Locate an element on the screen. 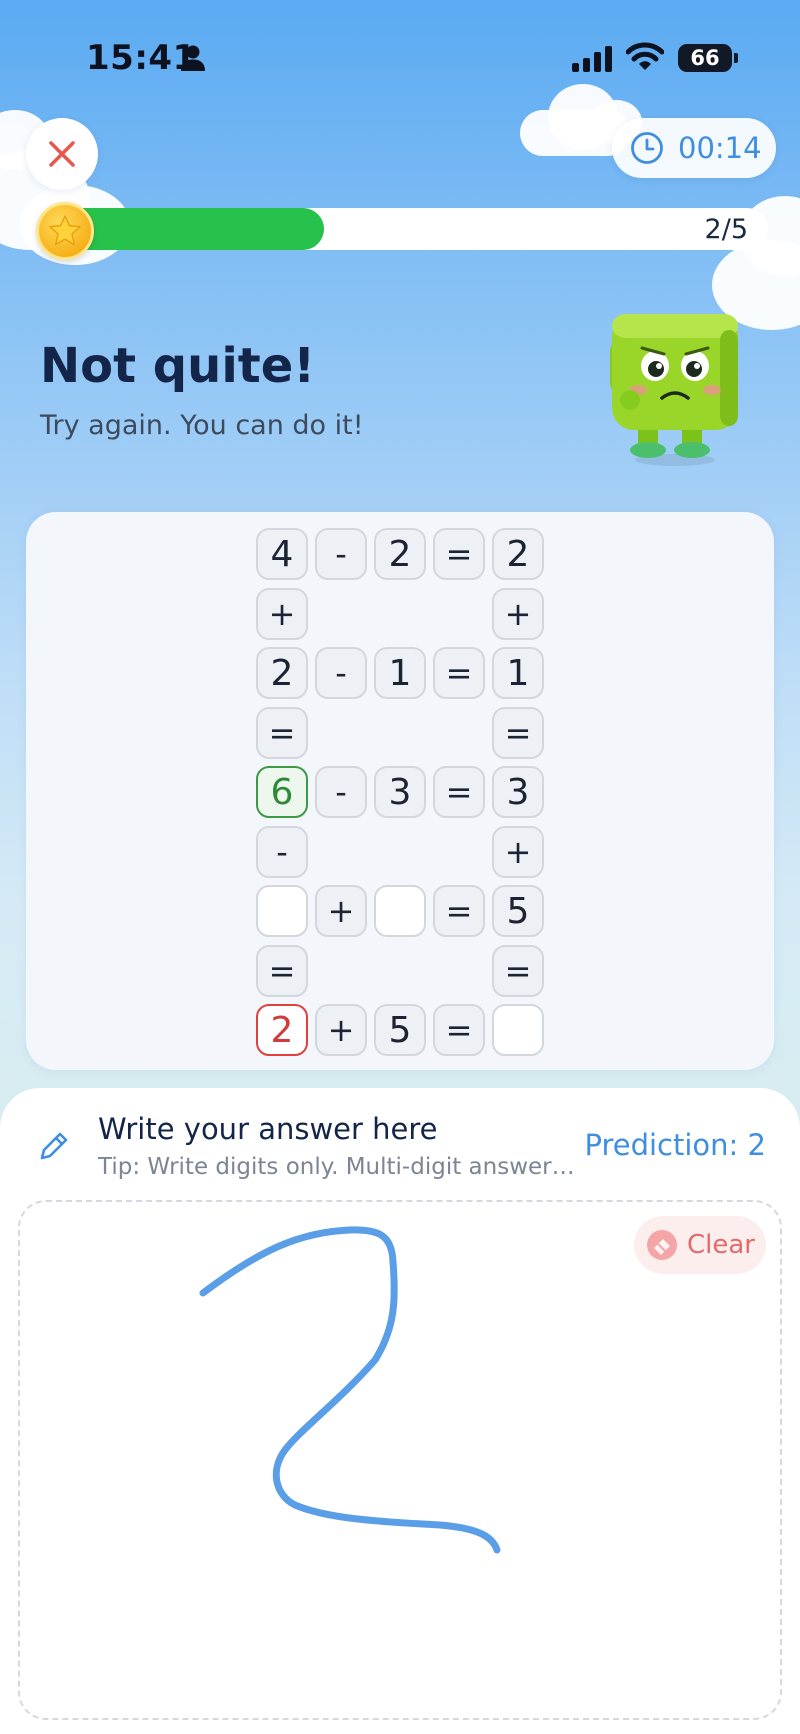 Image resolution: width=800 pixels, height=1734 pixels. instruction-title: Write your answer here is located at coordinates (268, 1129).